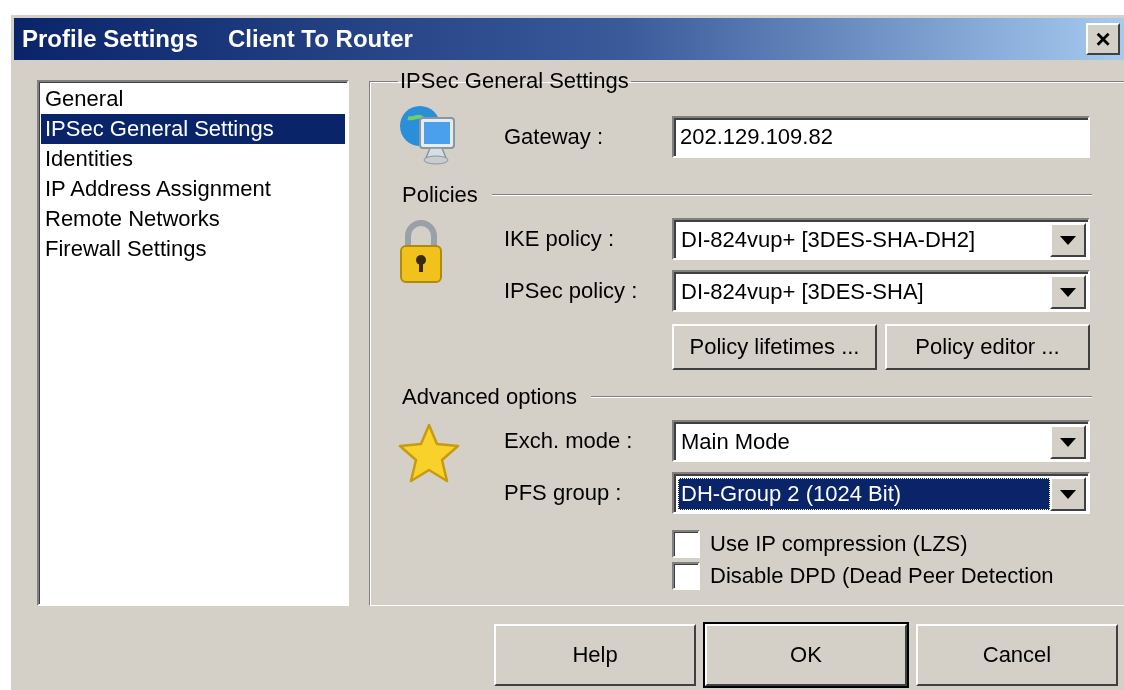 The height and width of the screenshot is (690, 1124). What do you see at coordinates (489, 397) in the screenshot?
I see `section-heading: Advanced options` at bounding box center [489, 397].